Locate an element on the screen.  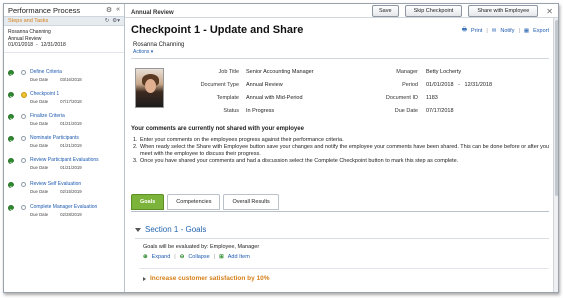
expand-icon: ⊕ is located at coordinates (145, 257).